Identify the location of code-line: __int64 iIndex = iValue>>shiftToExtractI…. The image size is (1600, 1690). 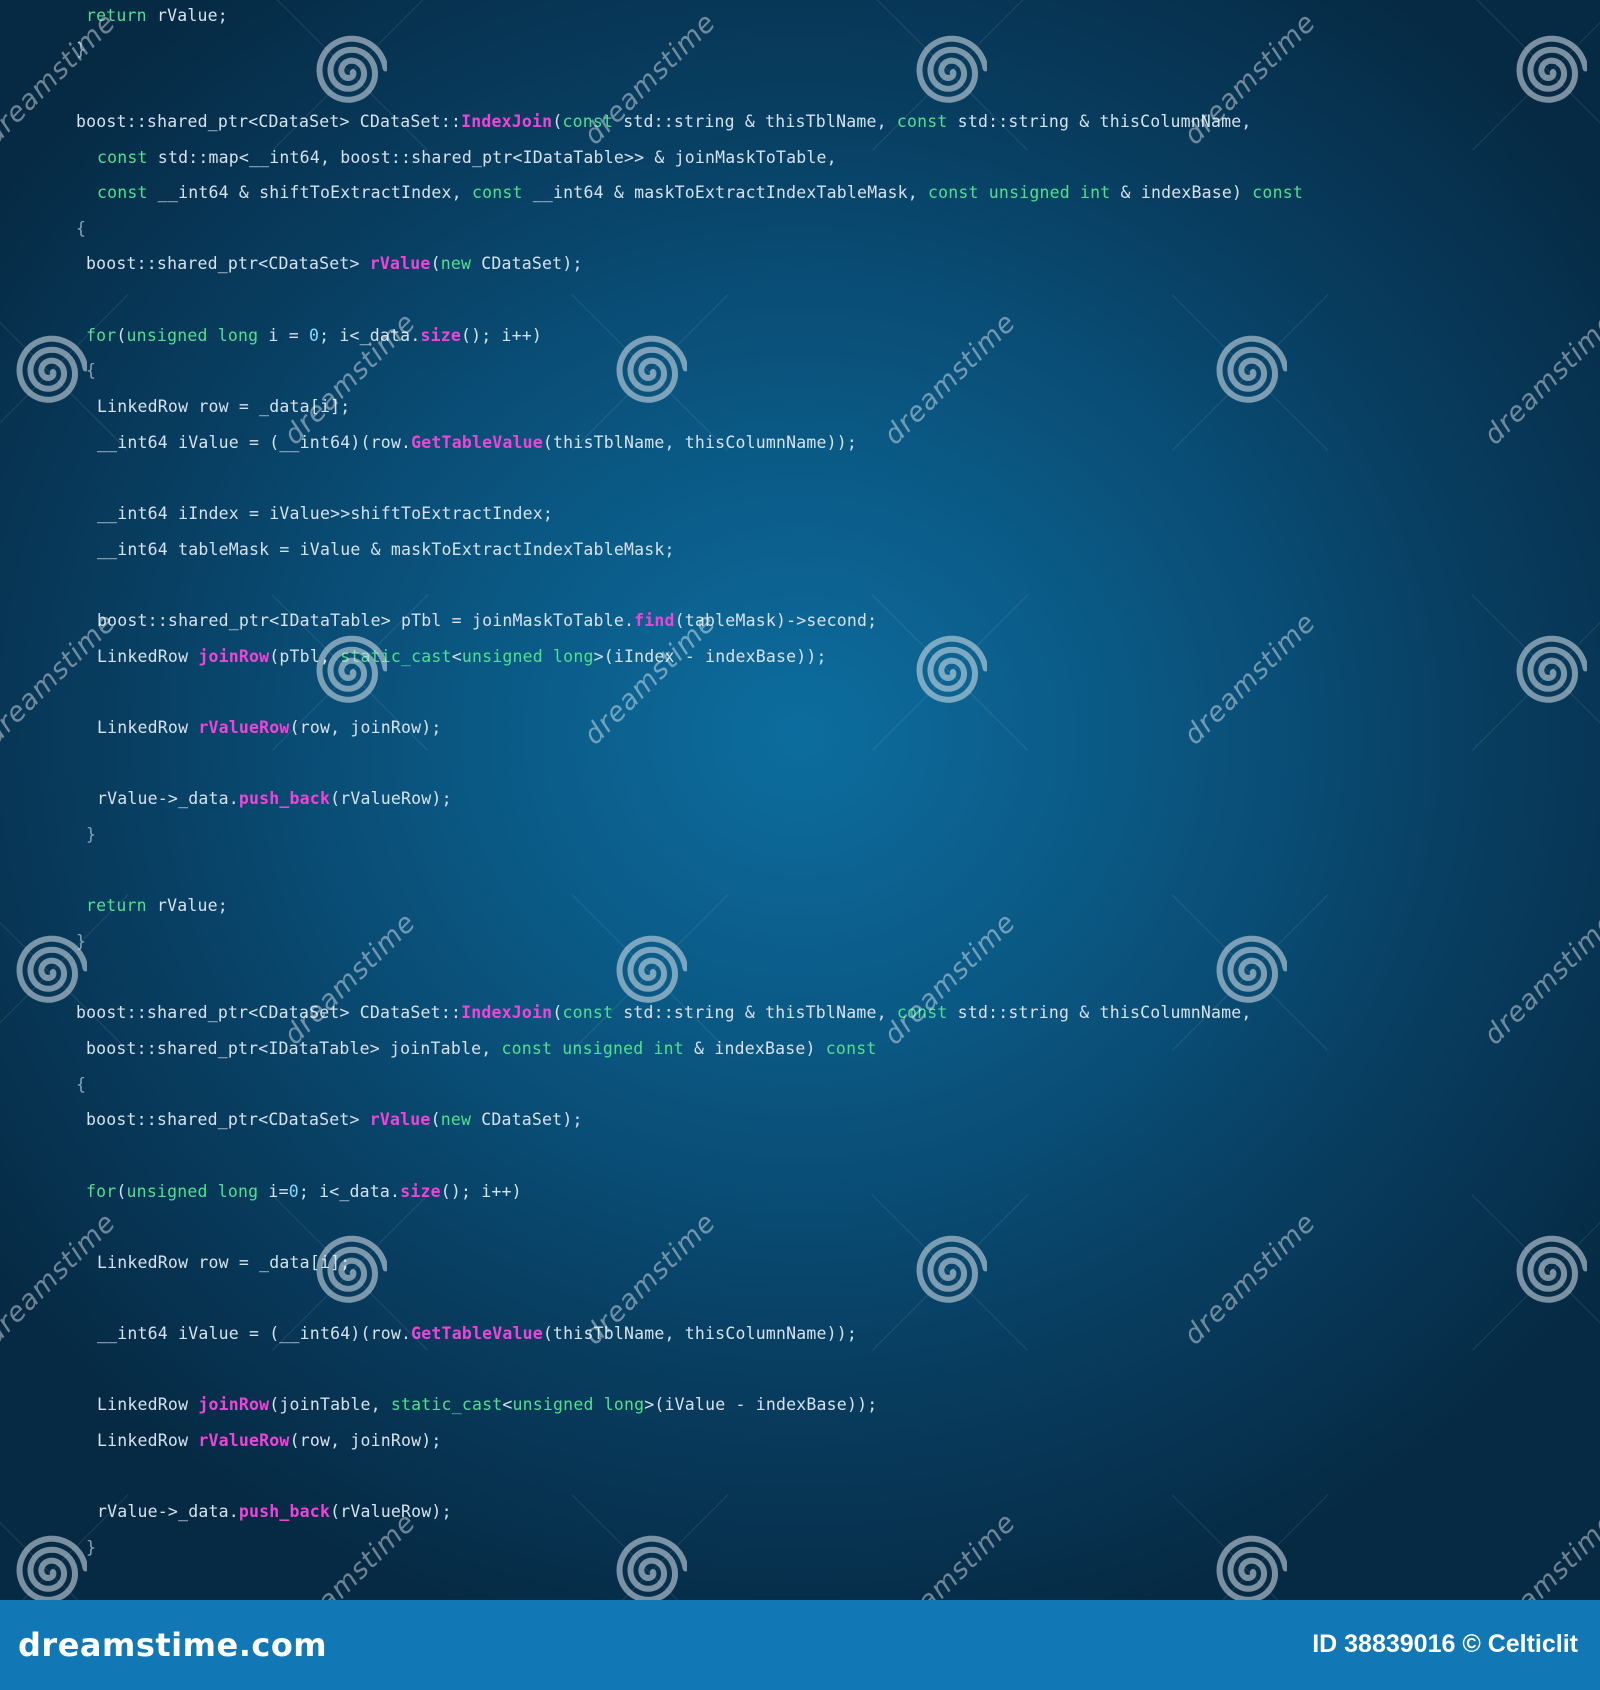
(325, 514).